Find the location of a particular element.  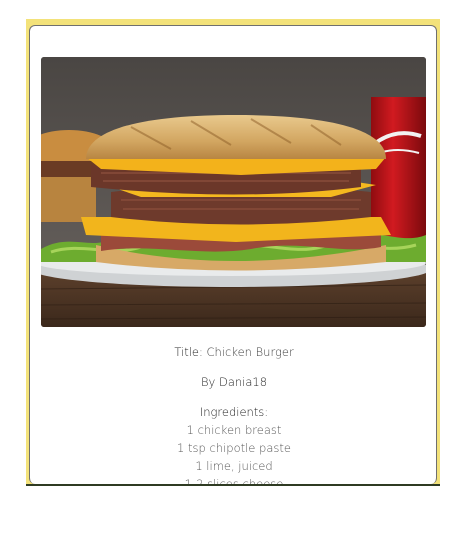

ingredients-label: Ingredients: is located at coordinates (234, 412).